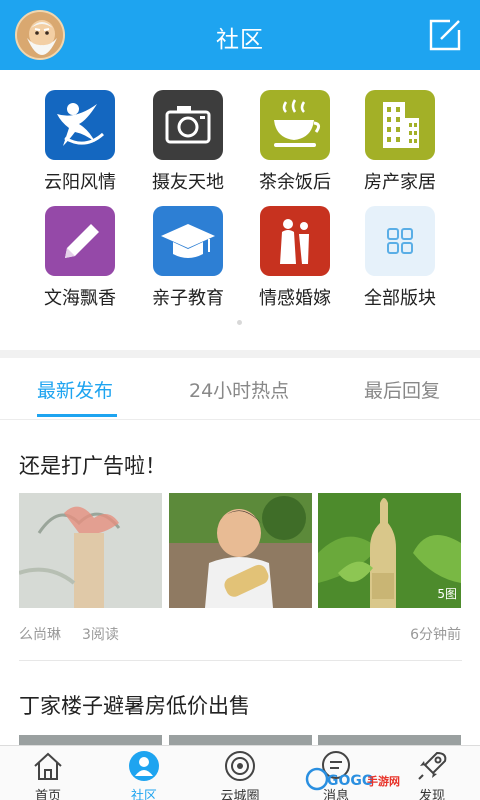 This screenshot has height=800, width=480. I want to click on category-label: 文海飘香, so click(80, 298).